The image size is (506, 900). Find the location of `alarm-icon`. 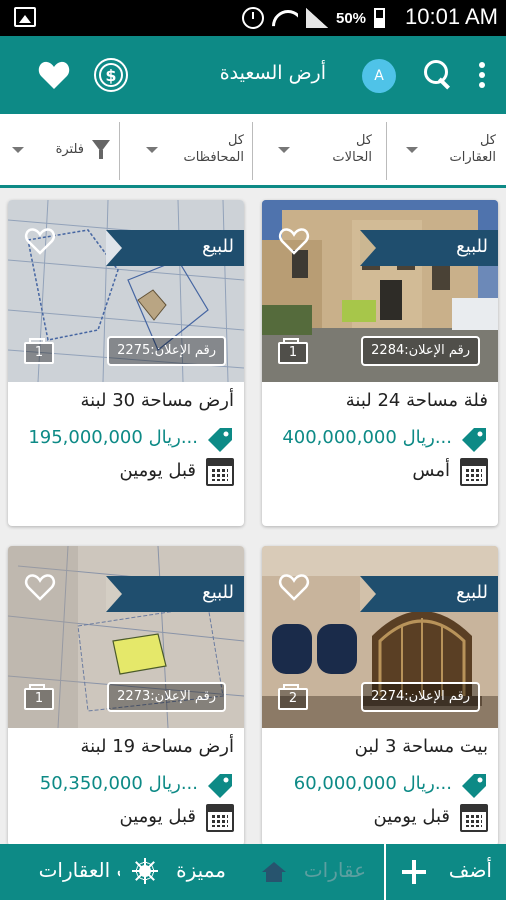

alarm-icon is located at coordinates (253, 18).